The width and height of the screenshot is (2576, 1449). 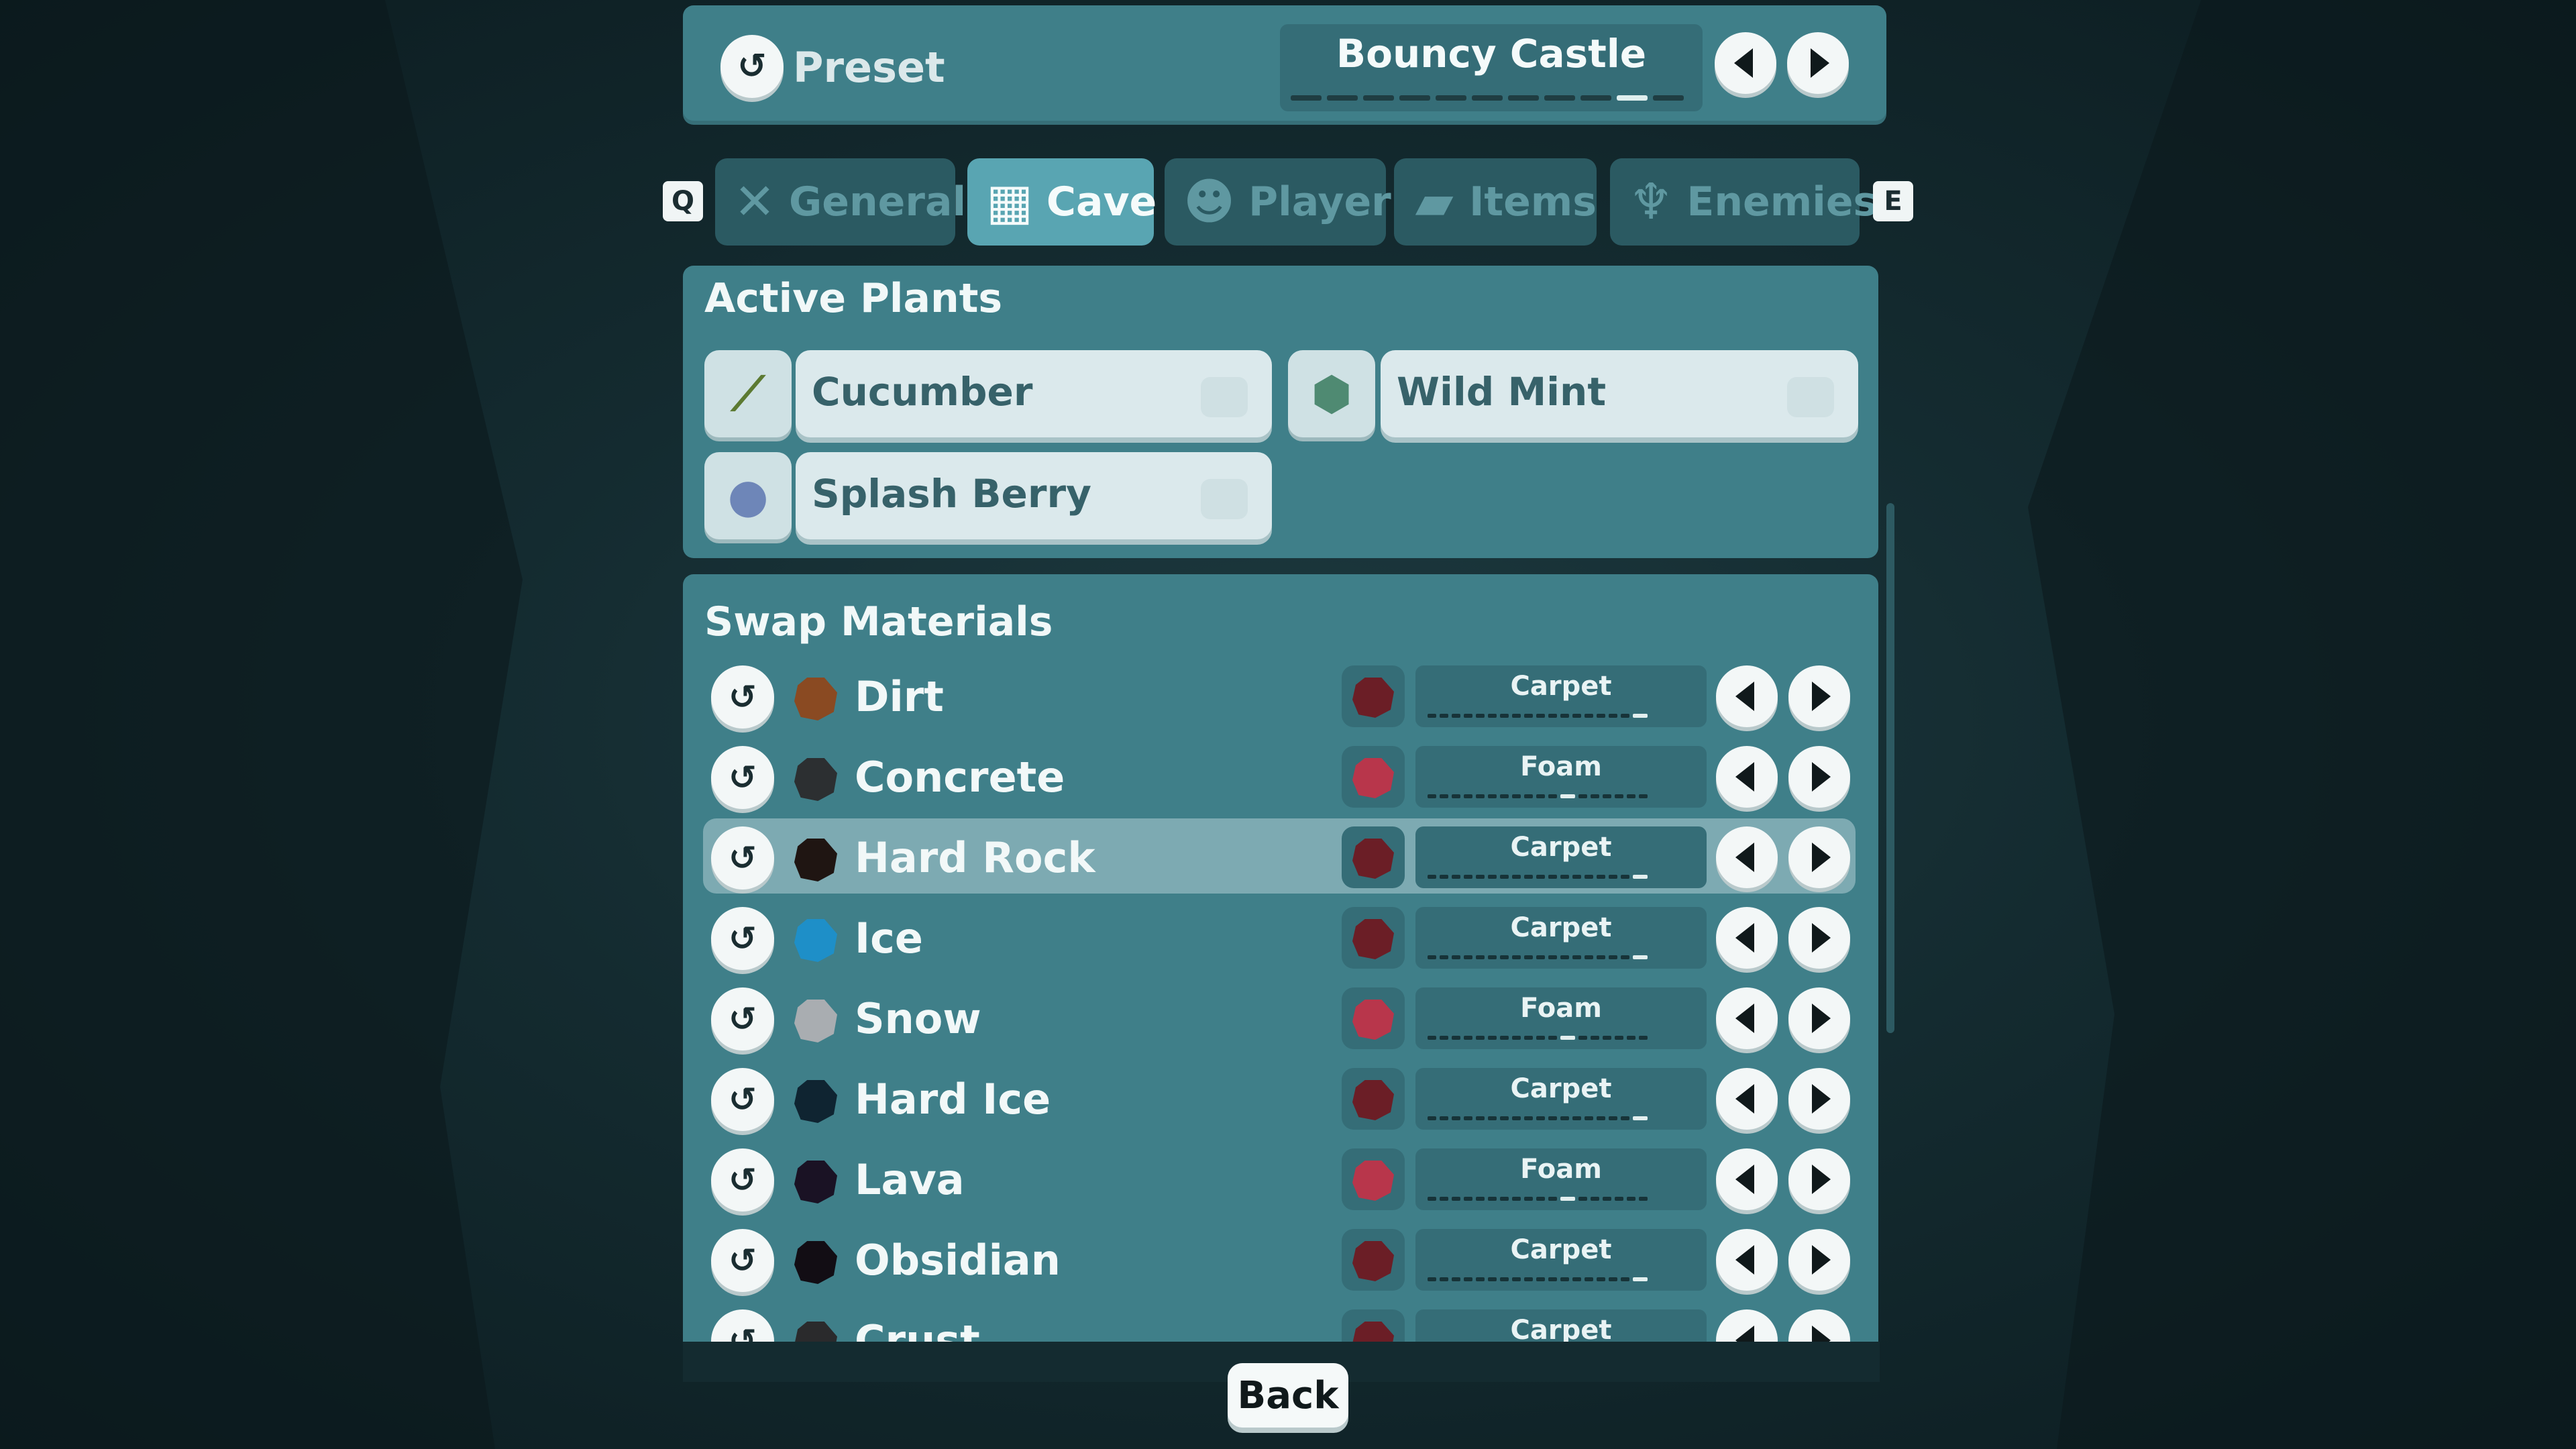 I want to click on tab-enemies: ♆ Enemies, so click(x=1743, y=202).